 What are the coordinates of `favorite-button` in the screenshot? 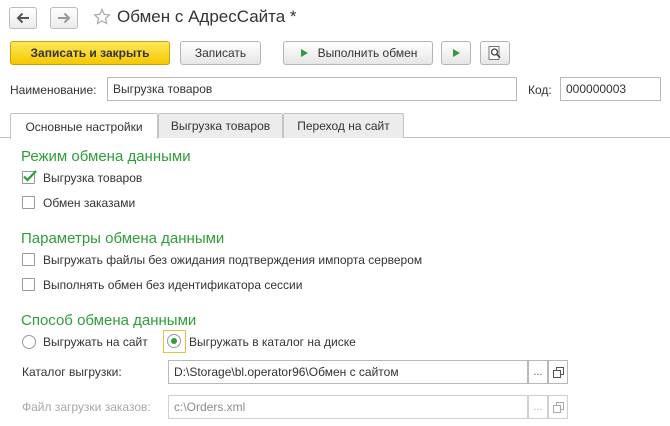 It's located at (102, 18).